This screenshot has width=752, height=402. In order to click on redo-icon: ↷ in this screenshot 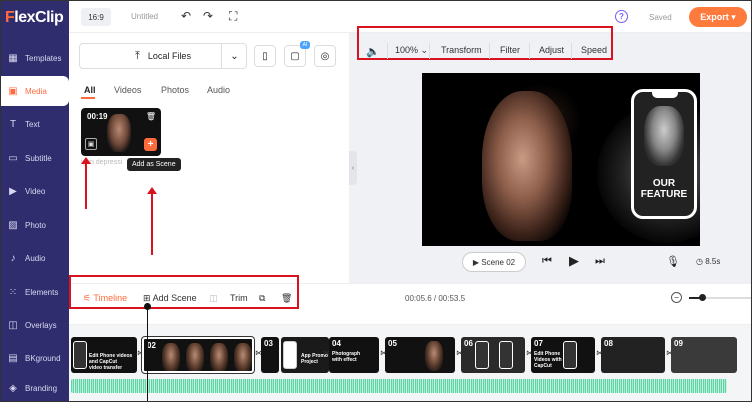, I will do `click(208, 16)`.